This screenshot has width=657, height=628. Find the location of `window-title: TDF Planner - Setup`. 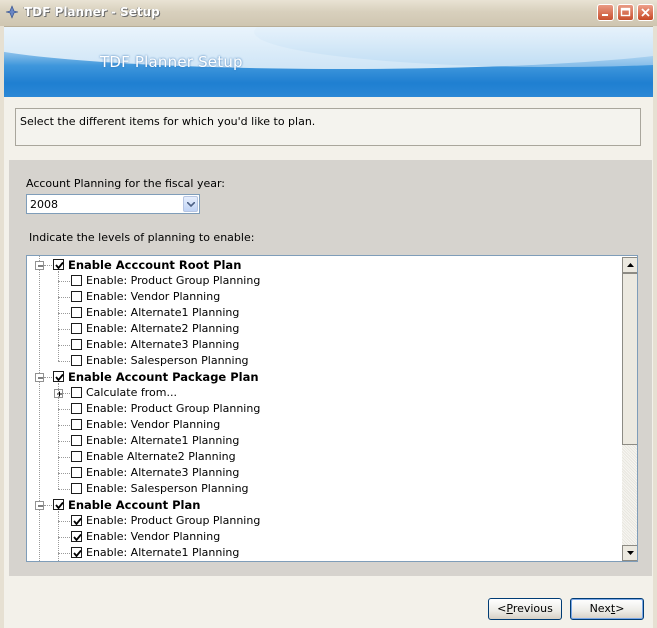

window-title: TDF Planner - Setup is located at coordinates (92, 12).